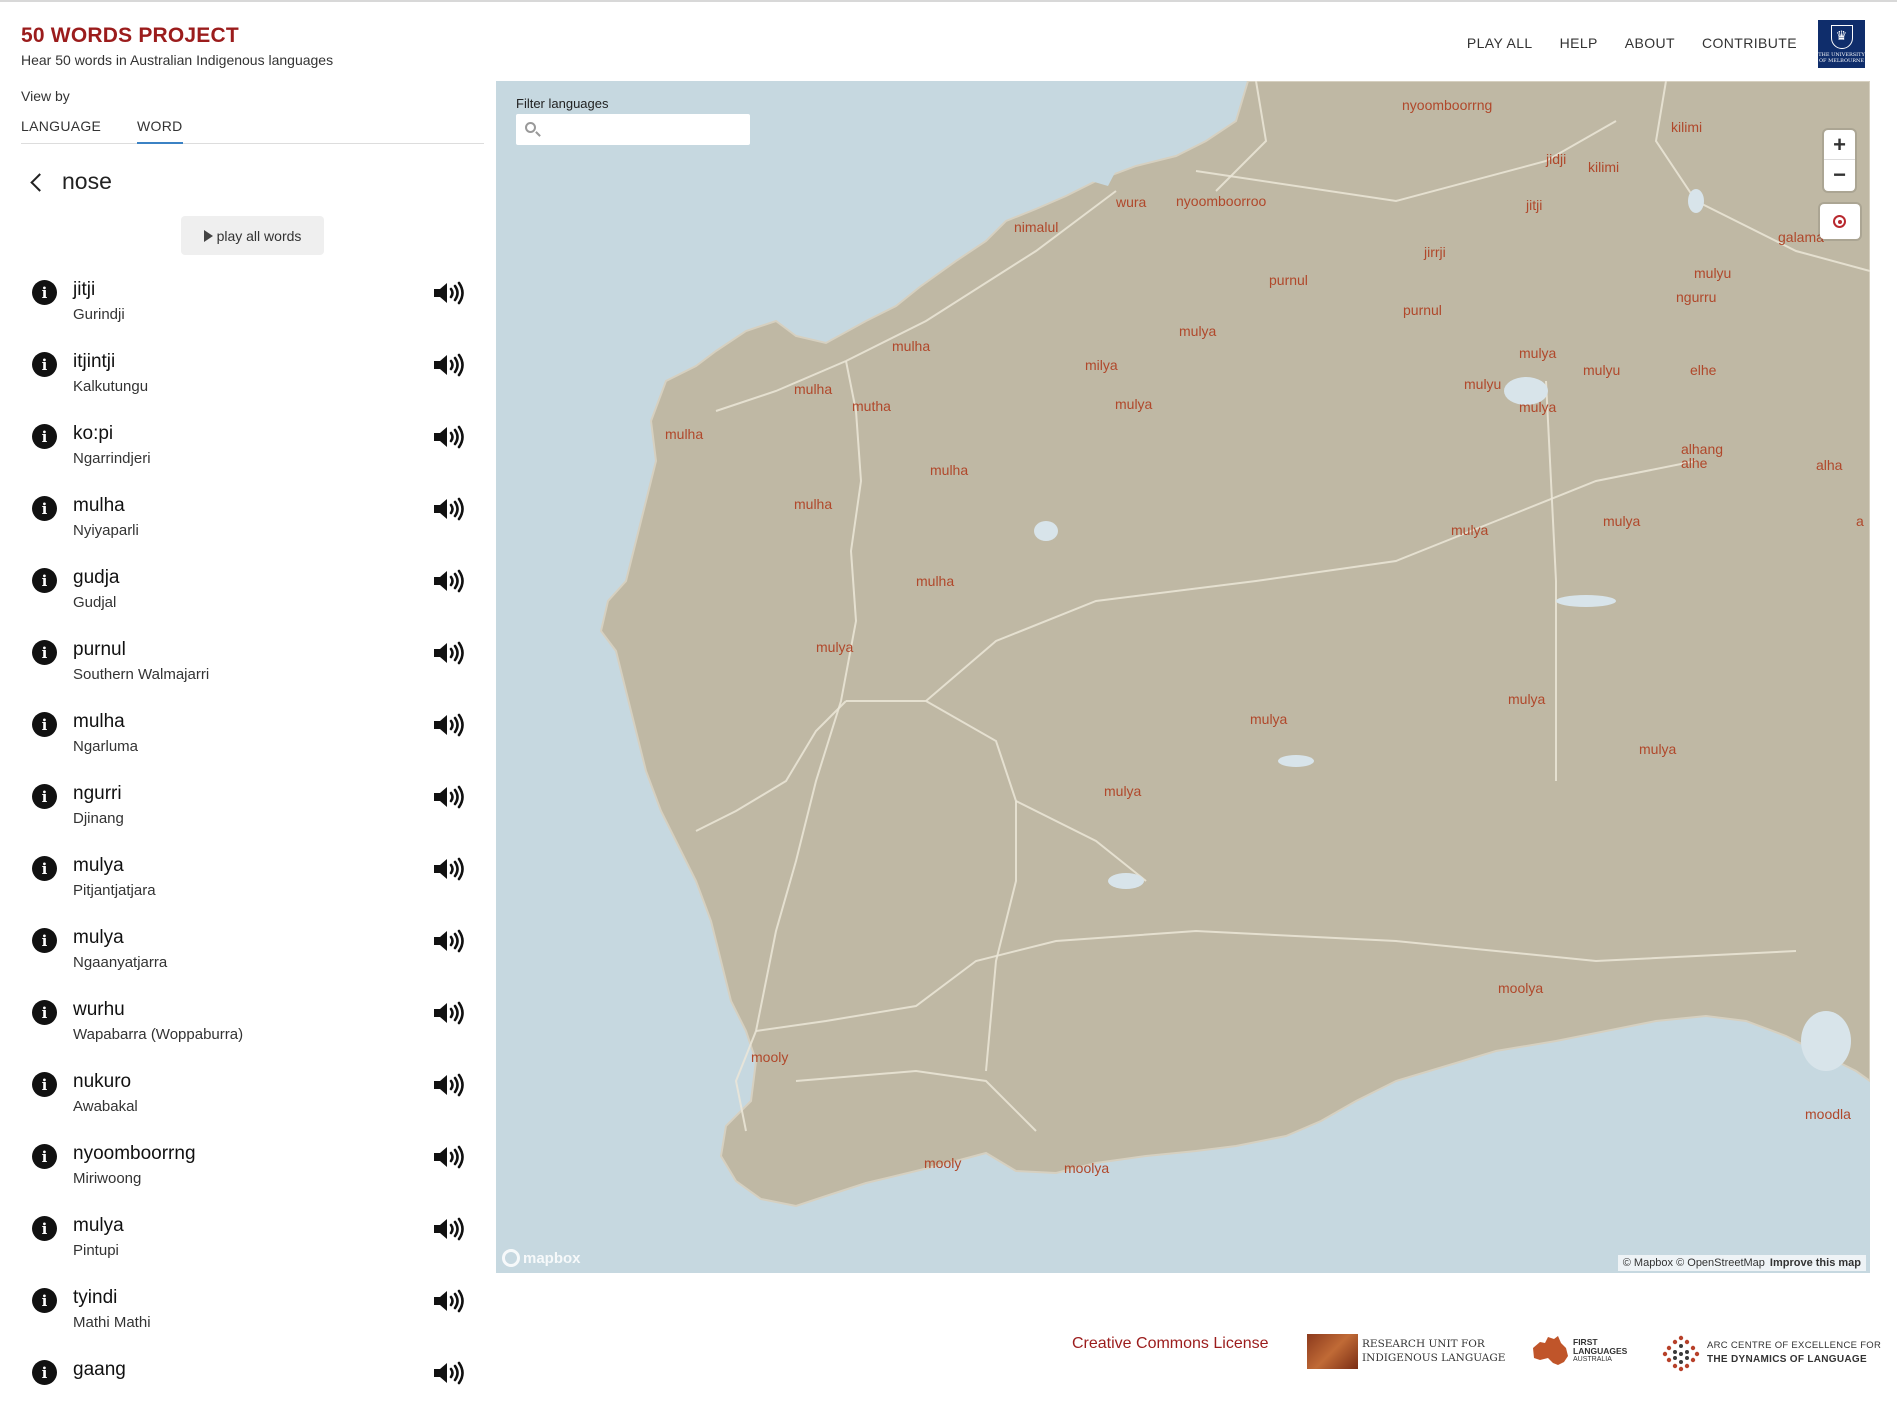  I want to click on map-label: ngurru, so click(1696, 297).